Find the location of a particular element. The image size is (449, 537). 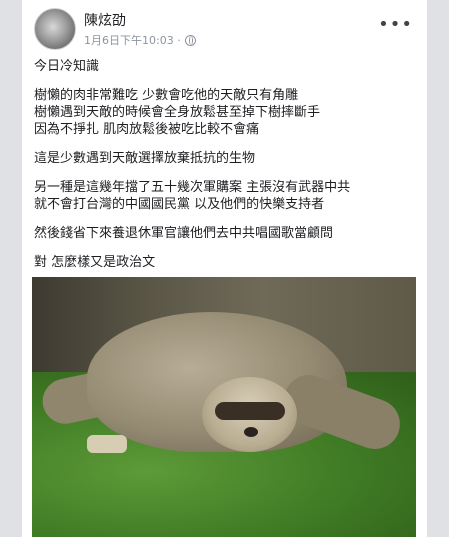

post-timestamp: 1月6日下午10:03 · is located at coordinates (132, 40).